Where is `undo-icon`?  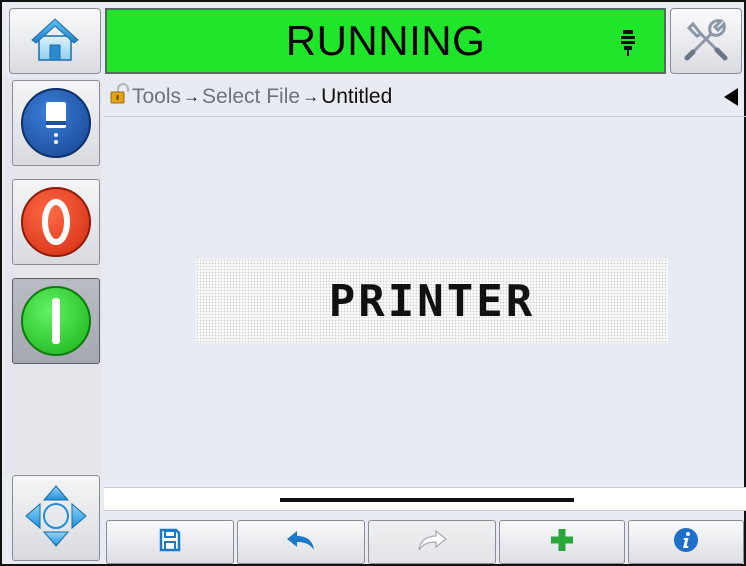 undo-icon is located at coordinates (301, 542).